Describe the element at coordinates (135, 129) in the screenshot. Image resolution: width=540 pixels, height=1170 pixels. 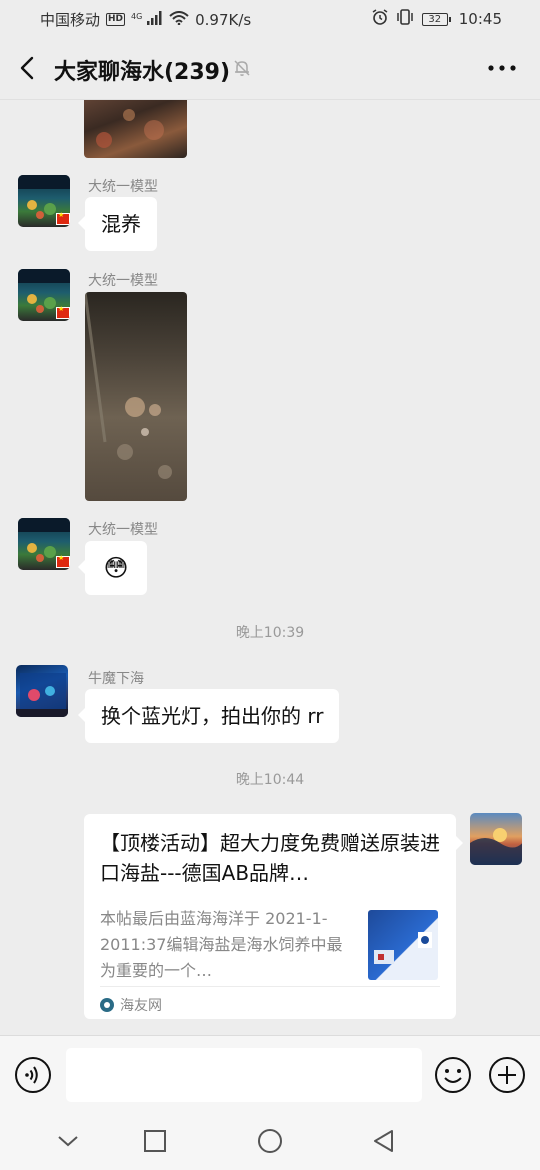
I see `message-image-partial` at that location.